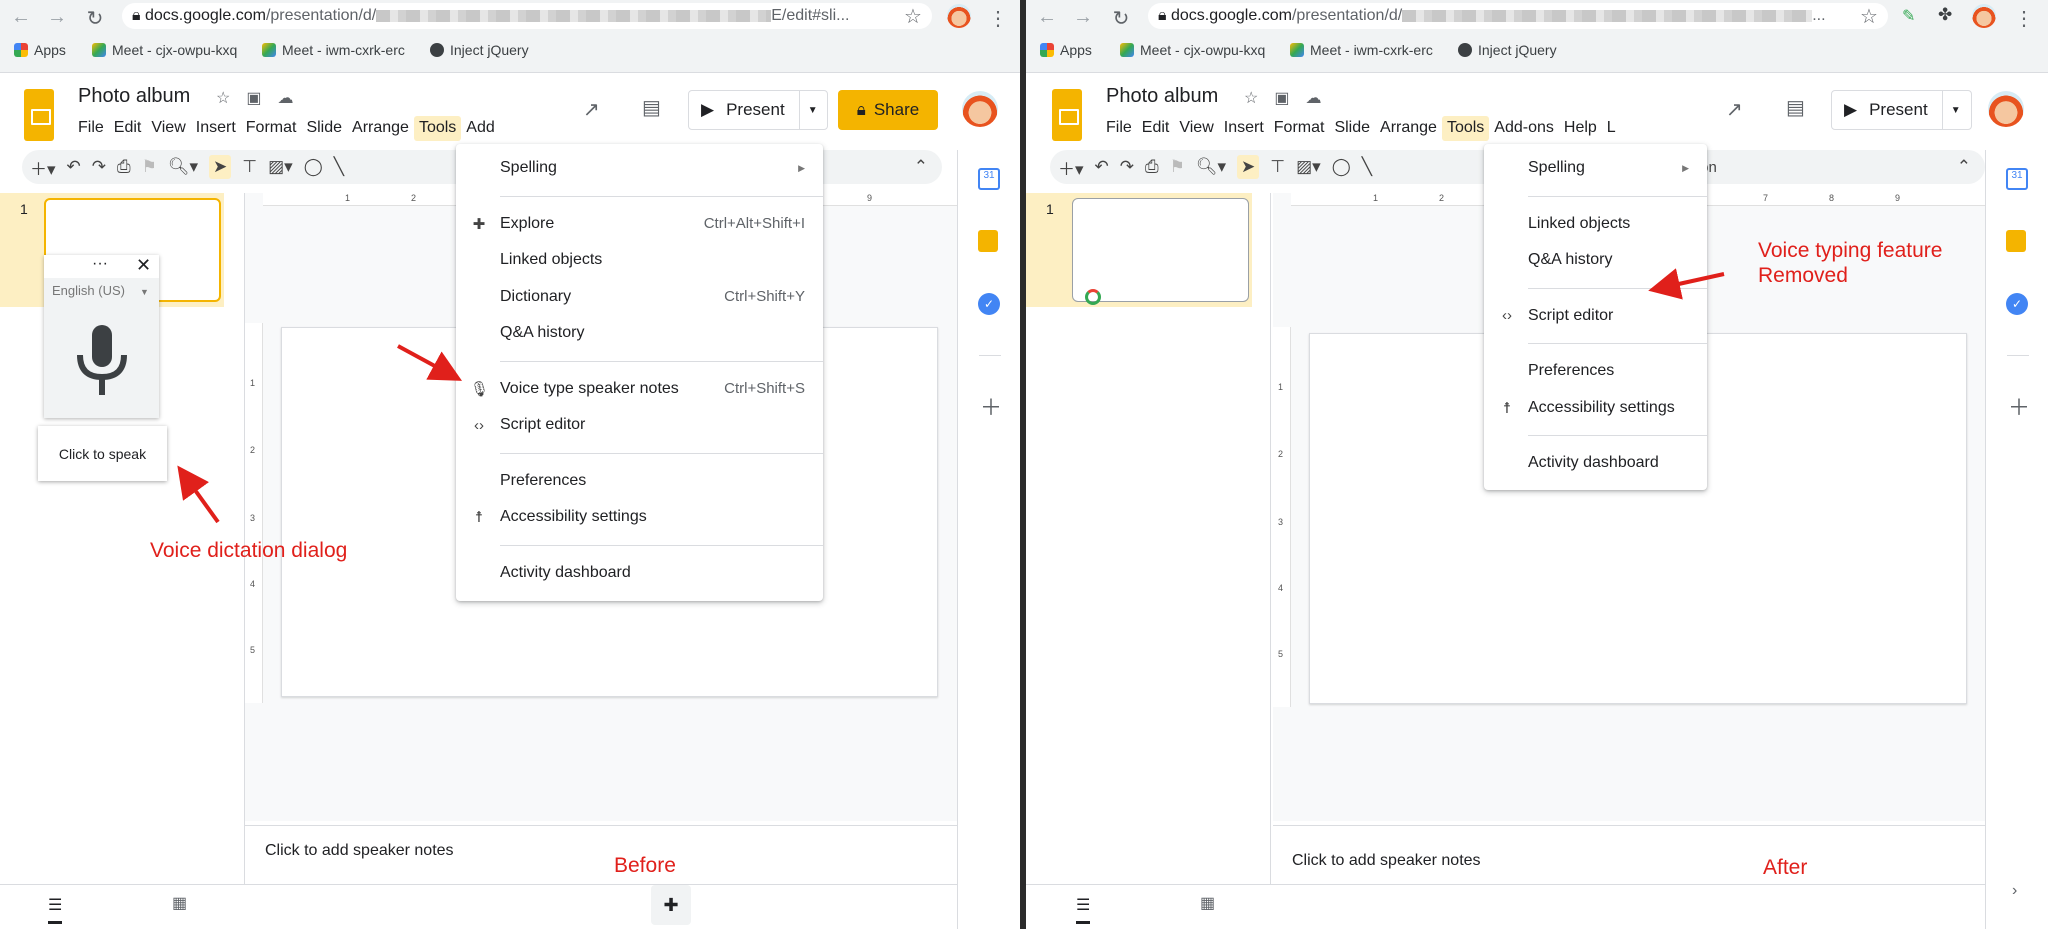 Image resolution: width=2048 pixels, height=929 pixels. I want to click on cloud-status-icon: ☁, so click(1313, 98).